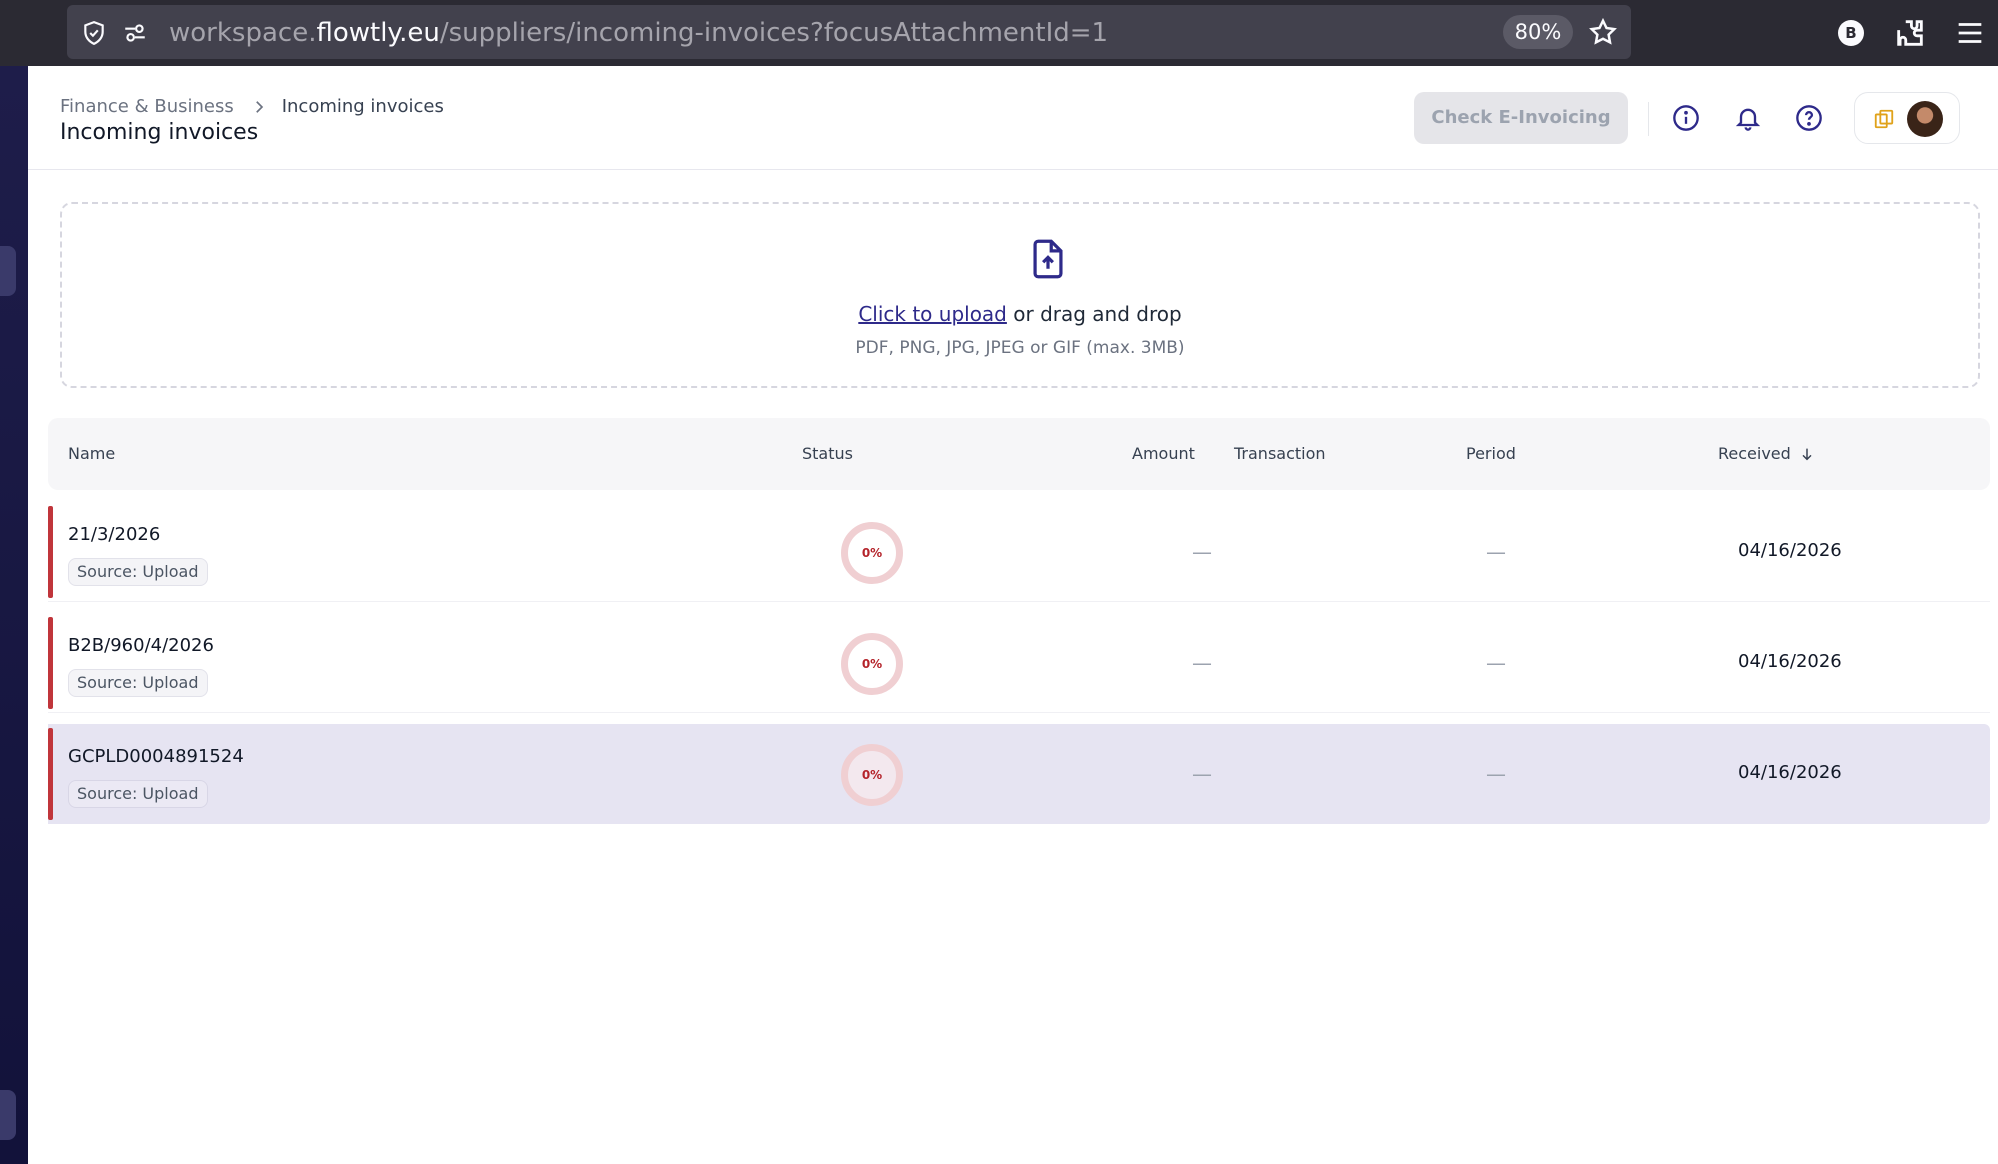  What do you see at coordinates (1521, 118) in the screenshot?
I see `check-e-invoicing-button: Check E-Invoicing` at bounding box center [1521, 118].